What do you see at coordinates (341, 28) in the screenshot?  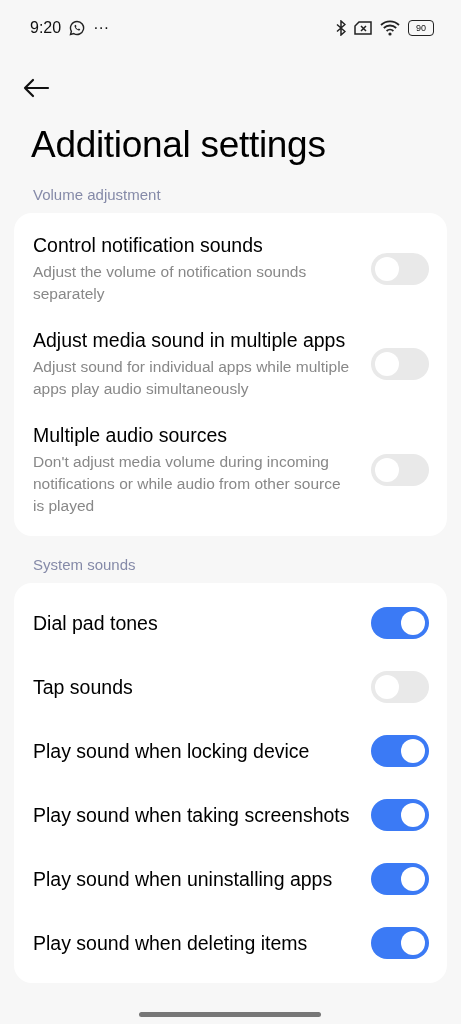 I see `bluetooth-icon` at bounding box center [341, 28].